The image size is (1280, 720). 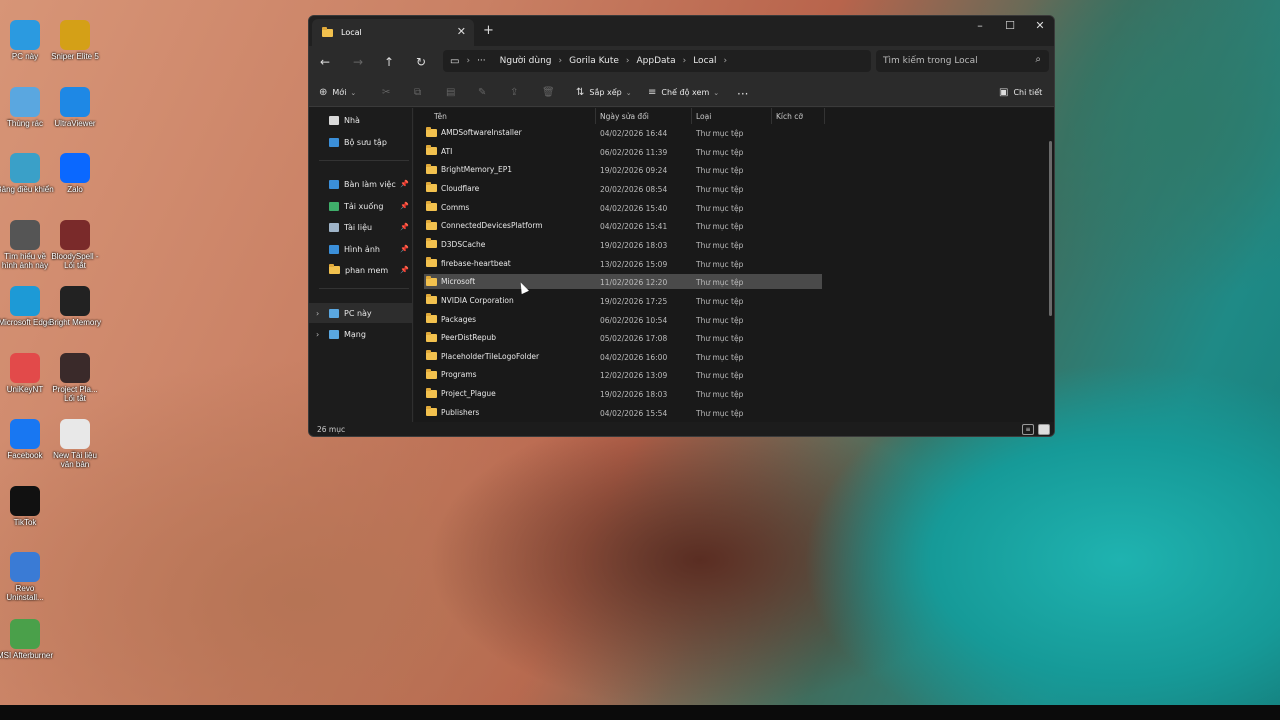 What do you see at coordinates (393, 32) in the screenshot?
I see `tab-local: Local ✕` at bounding box center [393, 32].